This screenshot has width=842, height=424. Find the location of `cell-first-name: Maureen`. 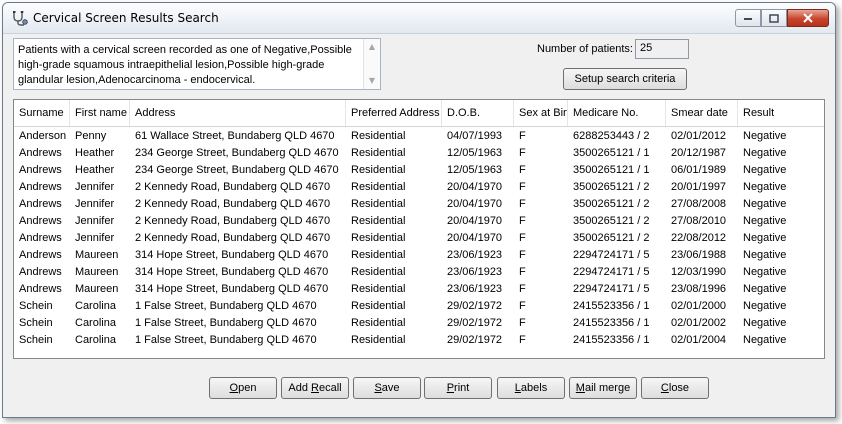

cell-first-name: Maureen is located at coordinates (97, 272).